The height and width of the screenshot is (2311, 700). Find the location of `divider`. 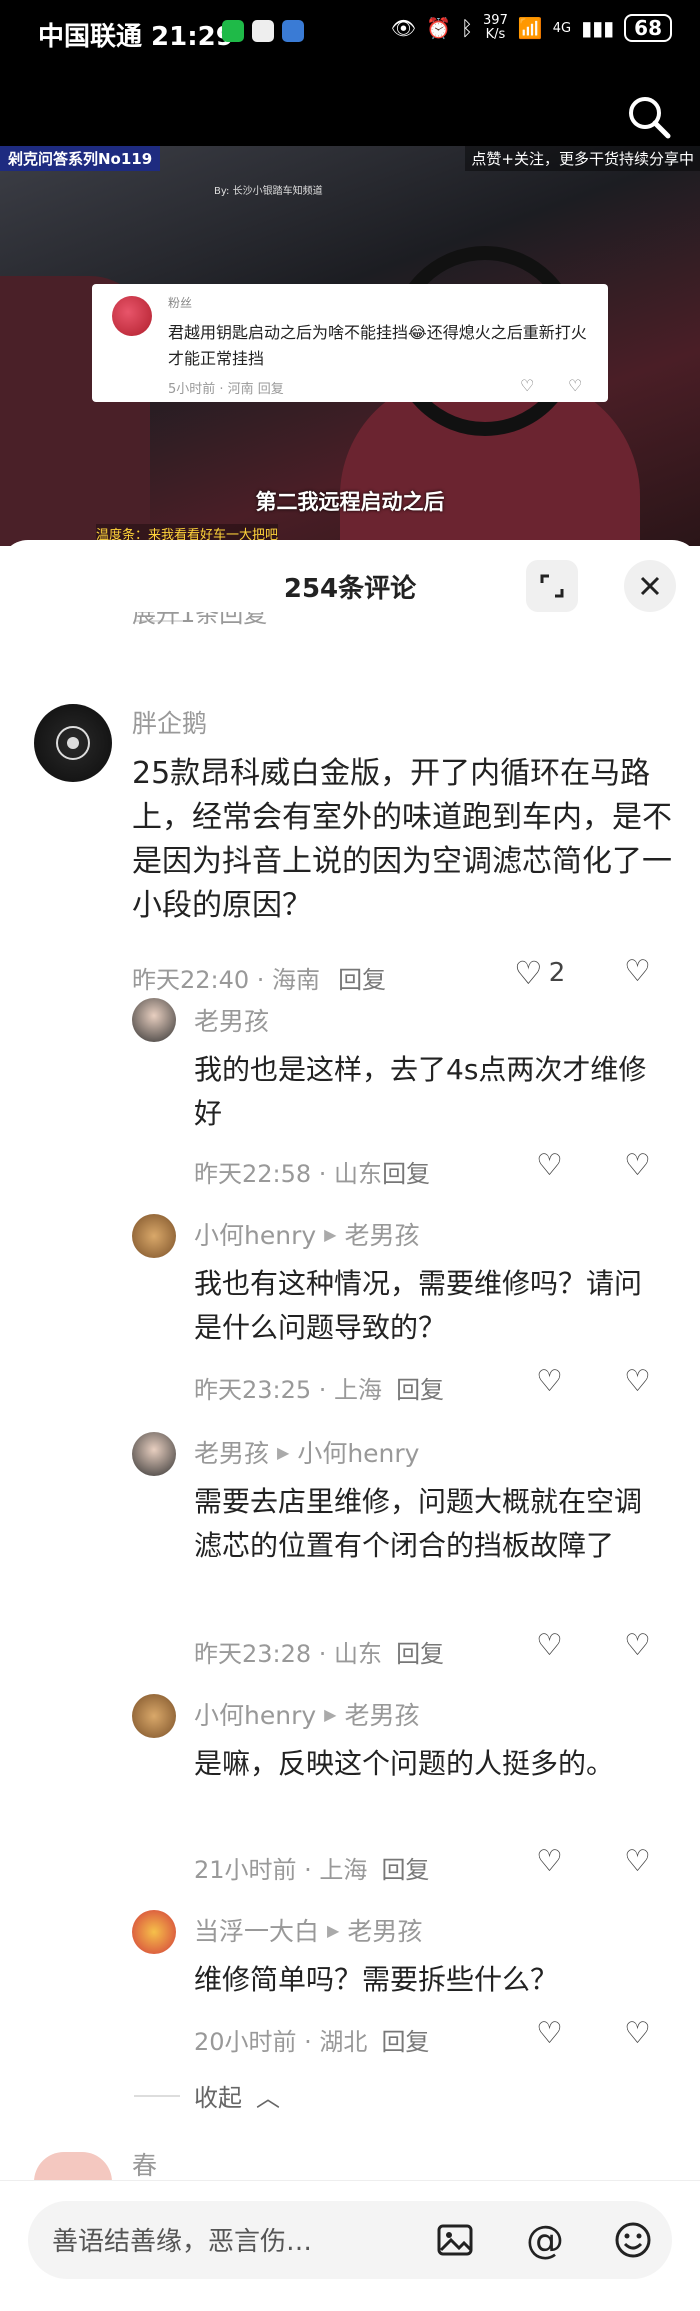

divider is located at coordinates (157, 2095).